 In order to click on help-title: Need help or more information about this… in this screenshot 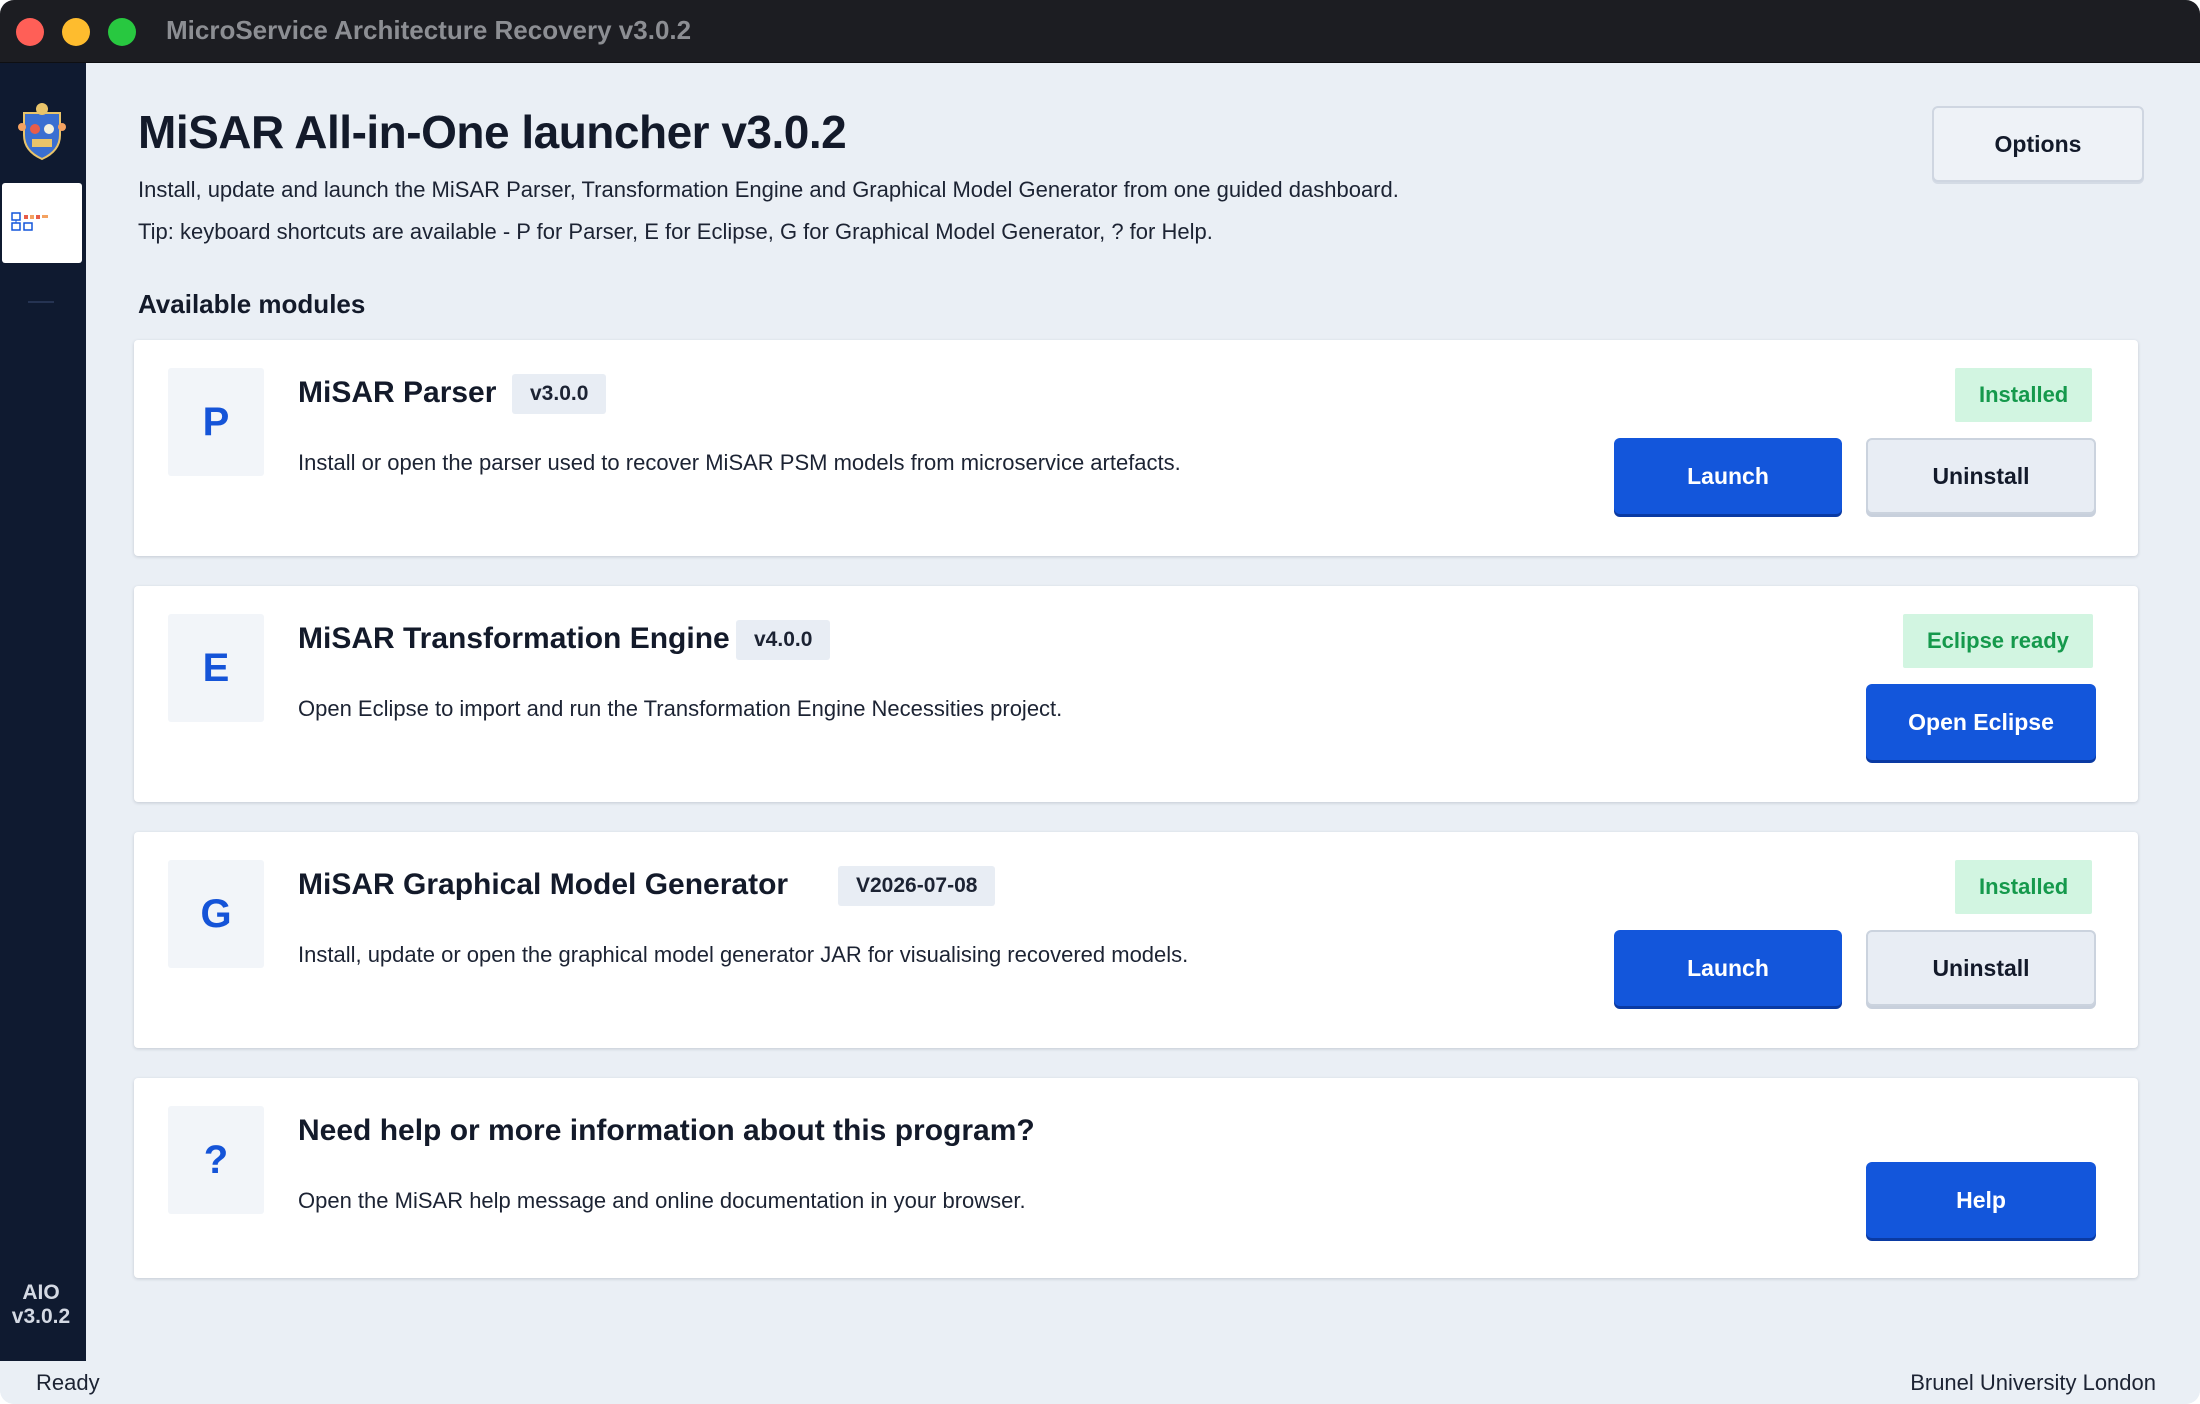, I will do `click(666, 1130)`.